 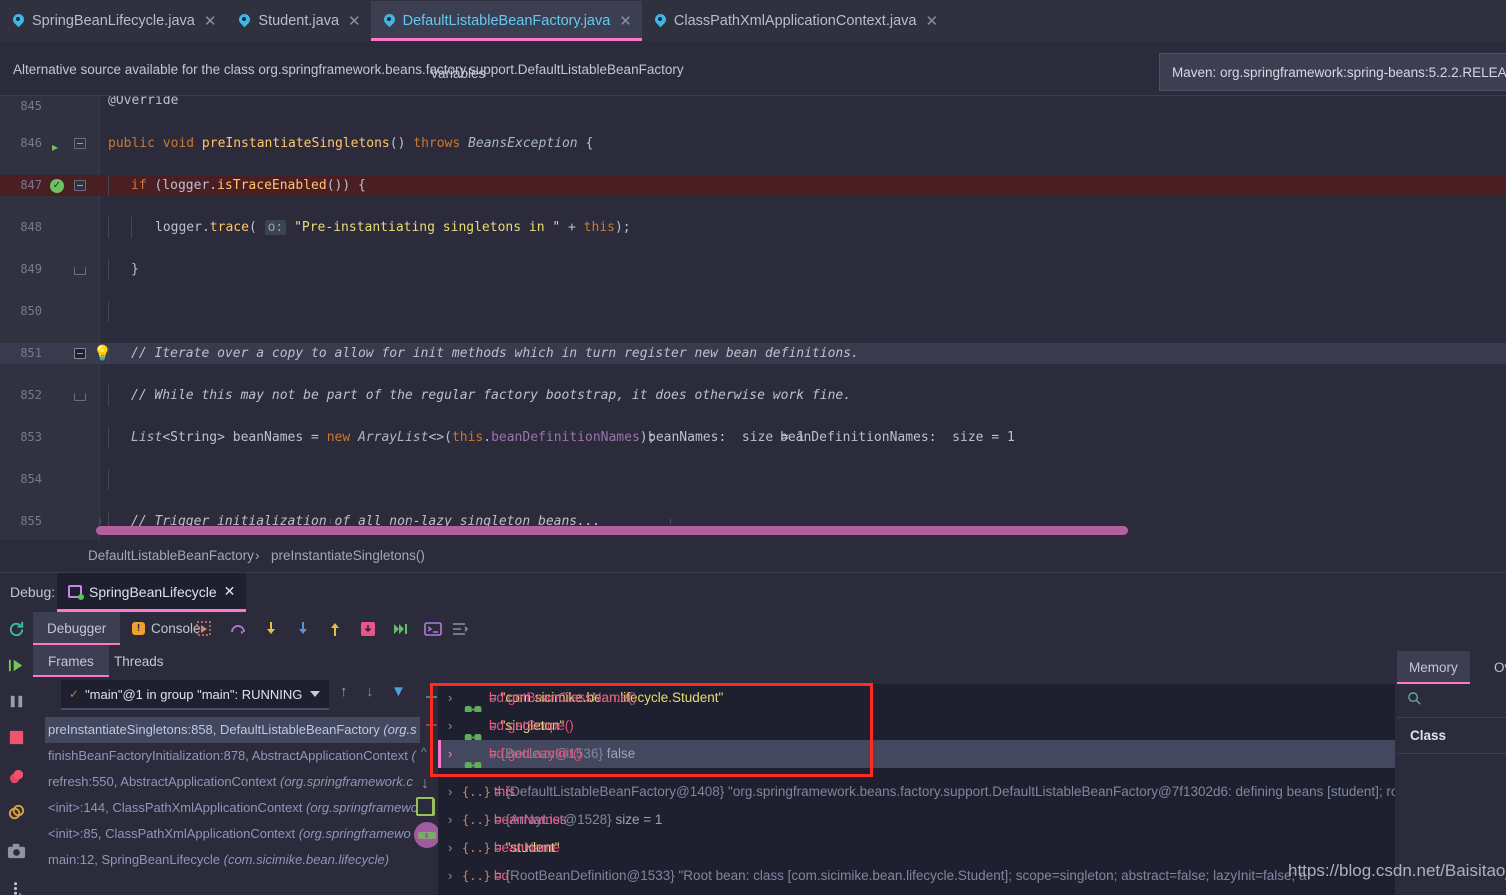 I want to click on resume-program-icon, so click(x=16, y=665).